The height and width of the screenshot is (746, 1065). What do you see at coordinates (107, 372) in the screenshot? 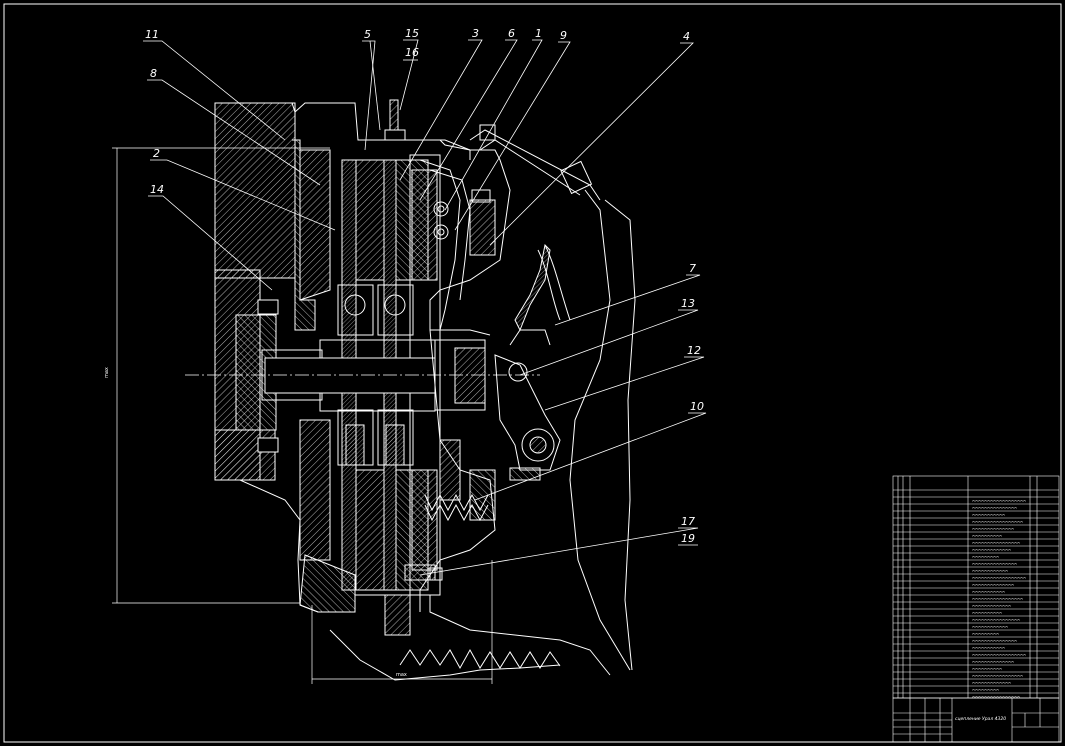
I see `vertical-dimension-label: max` at bounding box center [107, 372].